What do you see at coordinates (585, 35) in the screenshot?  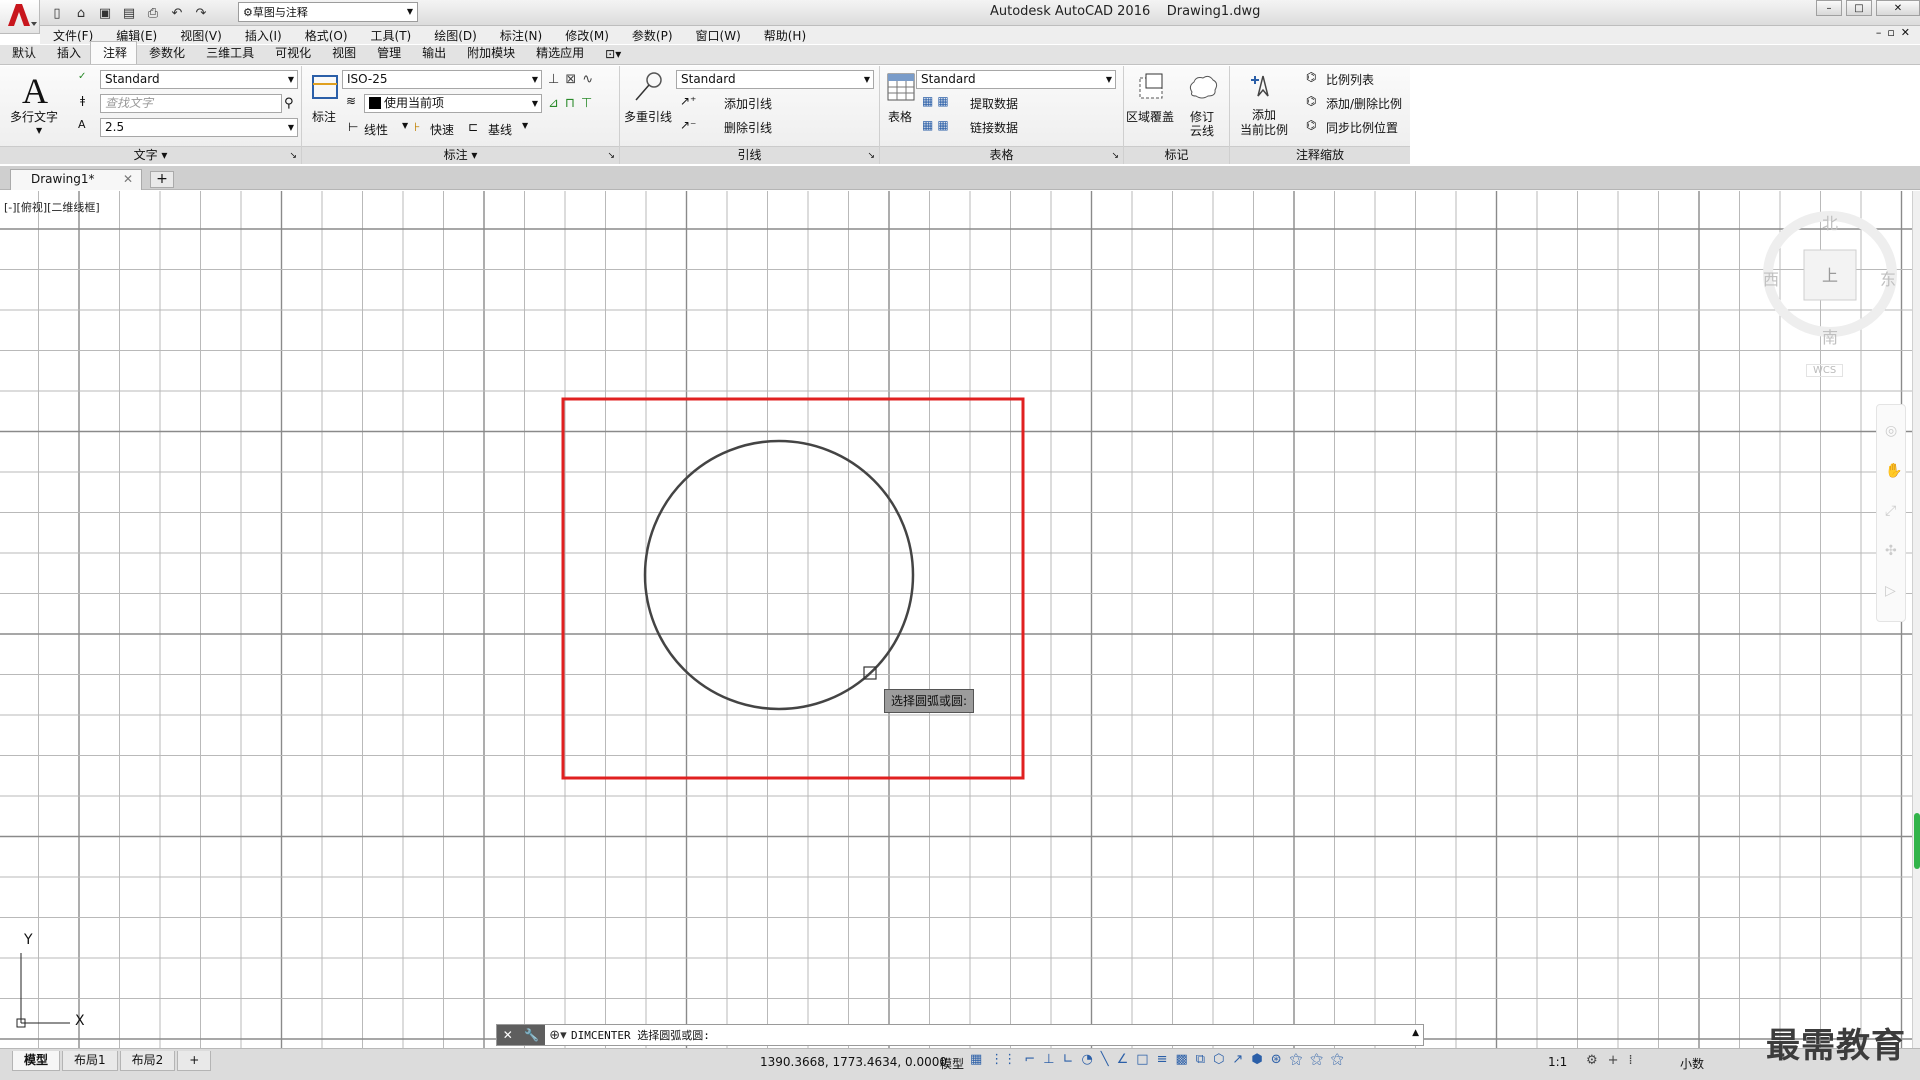 I see `menu-modify: 修改(M)` at bounding box center [585, 35].